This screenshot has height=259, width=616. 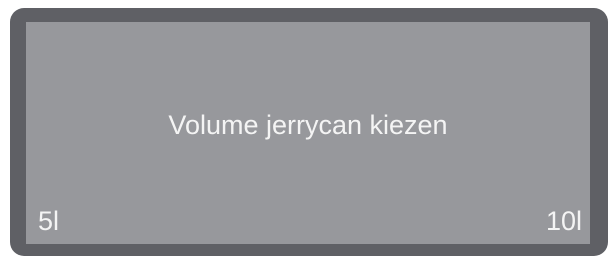 I want to click on softkey-right-10l: 10l, so click(x=564, y=221).